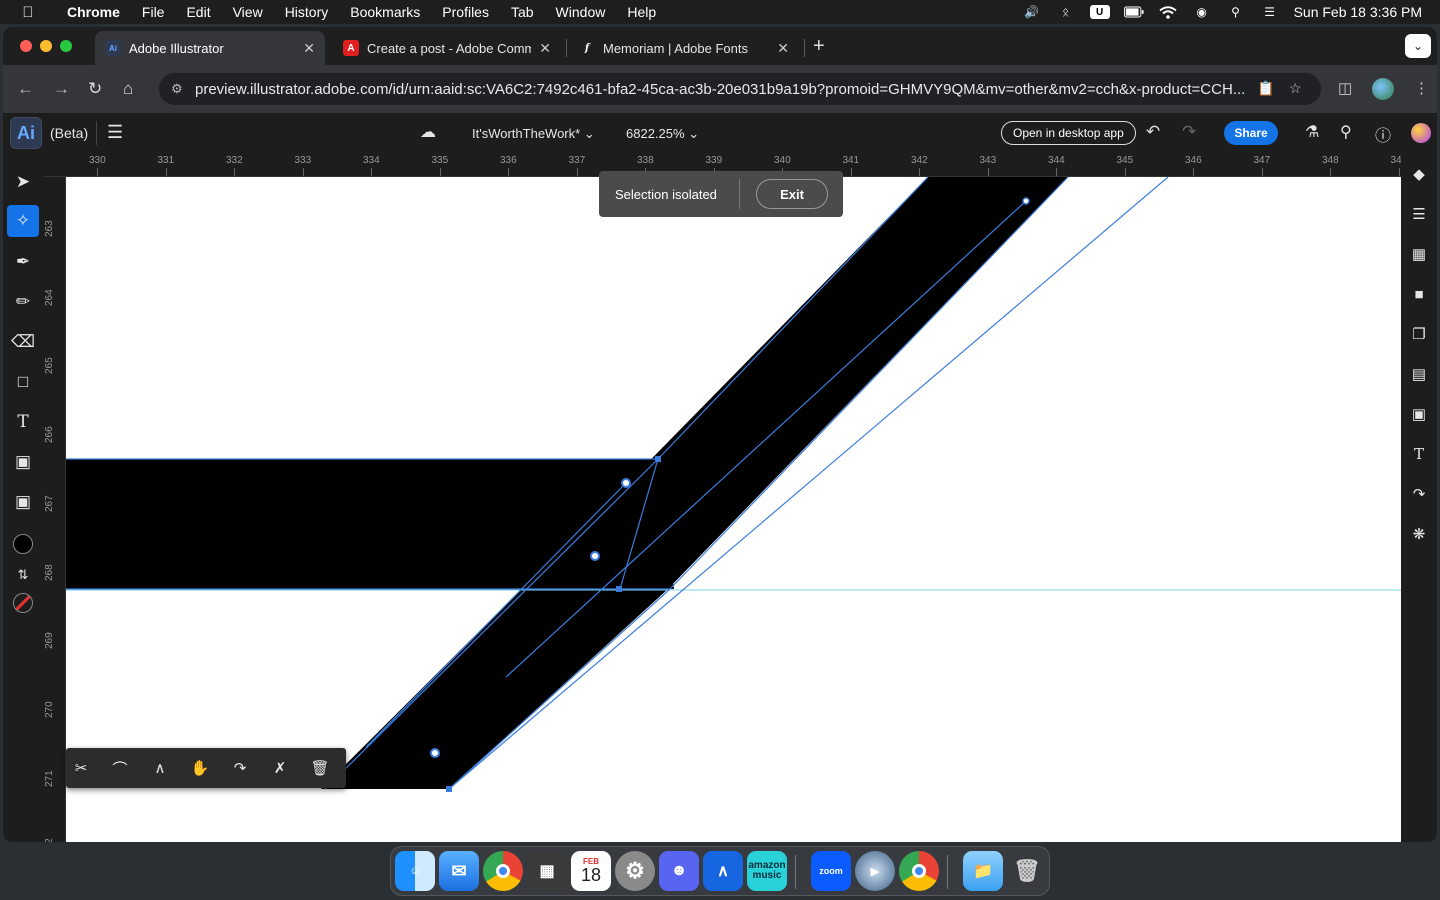 The image size is (1440, 900). What do you see at coordinates (547, 871) in the screenshot?
I see `calculator-icon: ▦` at bounding box center [547, 871].